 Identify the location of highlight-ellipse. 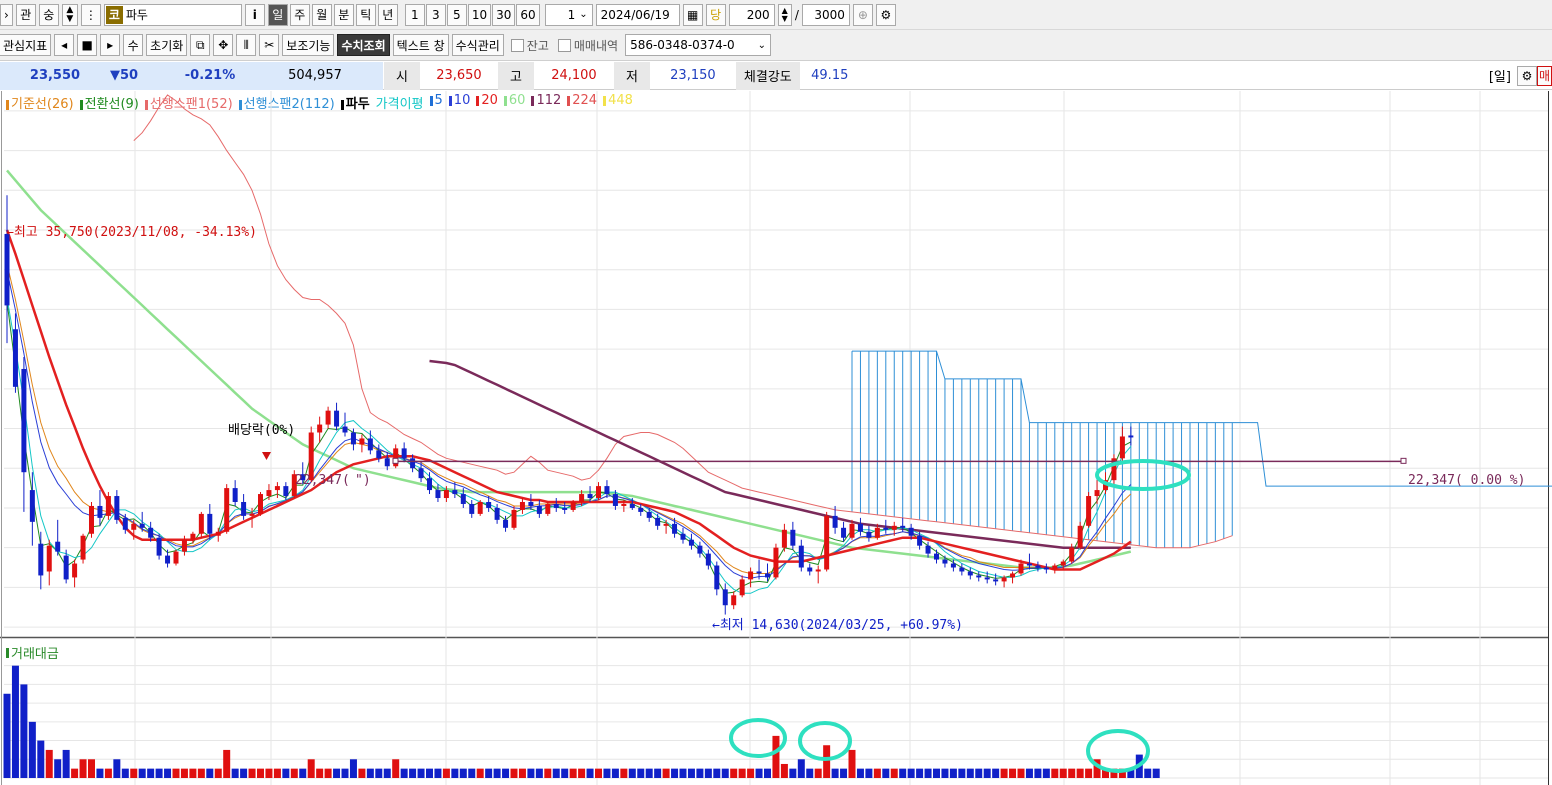
(1118, 751).